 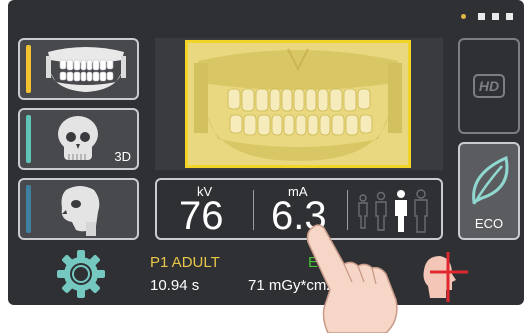 I want to click on kv-value: 76, so click(x=201, y=216).